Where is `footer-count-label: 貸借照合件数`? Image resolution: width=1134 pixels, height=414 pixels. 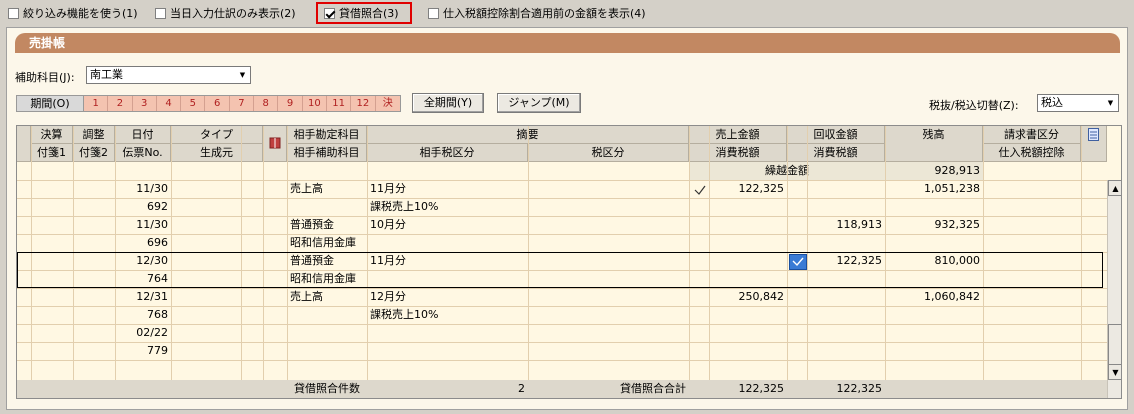 footer-count-label: 貸借照合件数 is located at coordinates (327, 388).